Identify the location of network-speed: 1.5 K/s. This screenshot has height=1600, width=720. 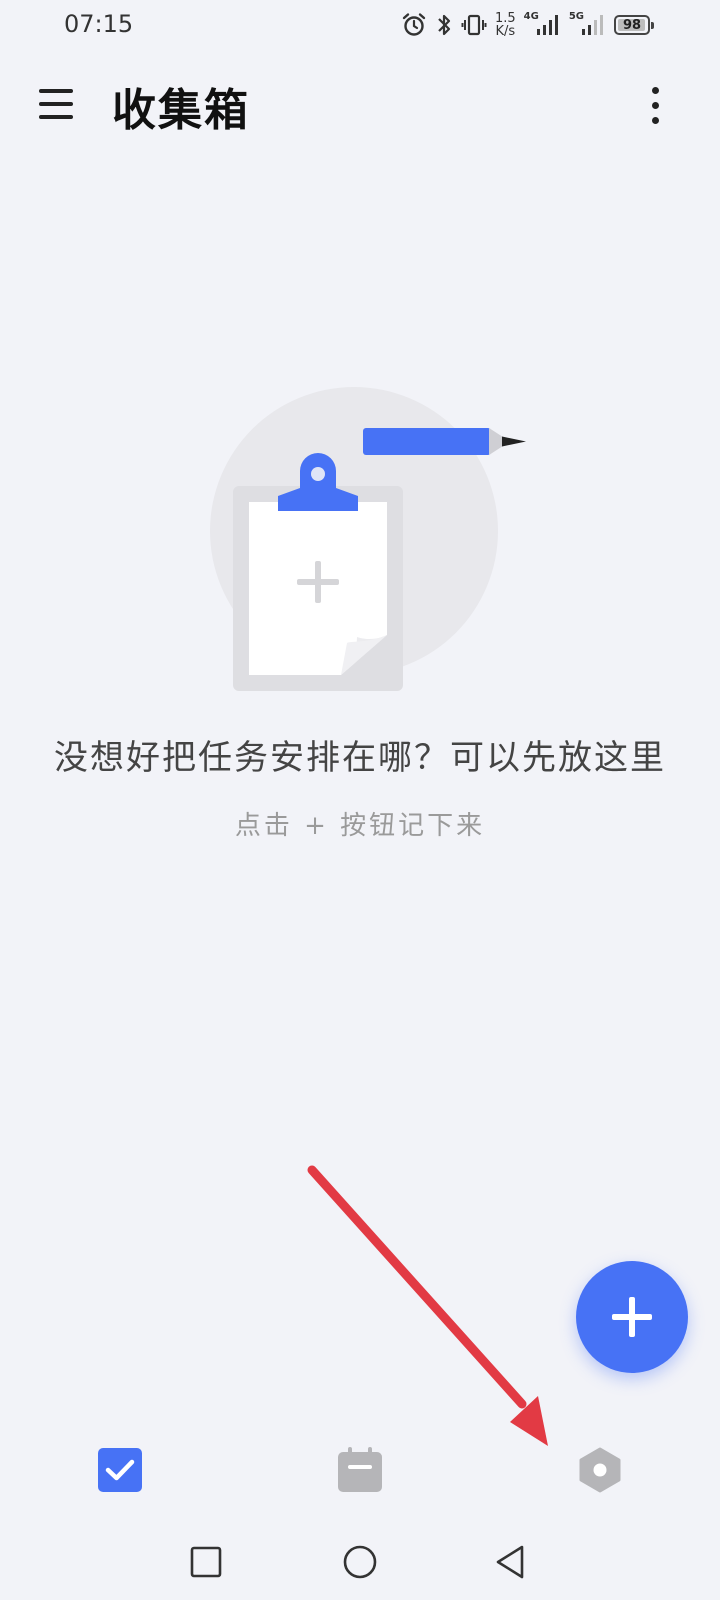
(505, 25).